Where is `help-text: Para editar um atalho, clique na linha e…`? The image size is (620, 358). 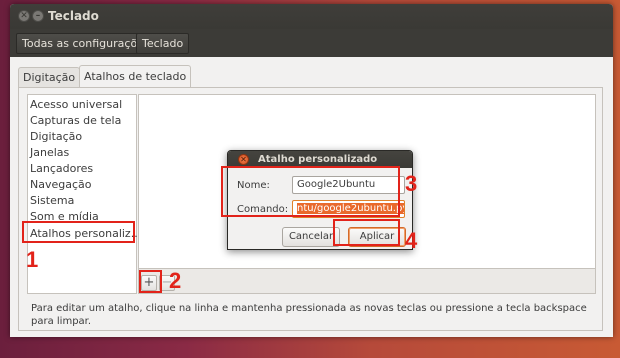 help-text: Para editar um atalho, clique na linha e… is located at coordinates (309, 315).